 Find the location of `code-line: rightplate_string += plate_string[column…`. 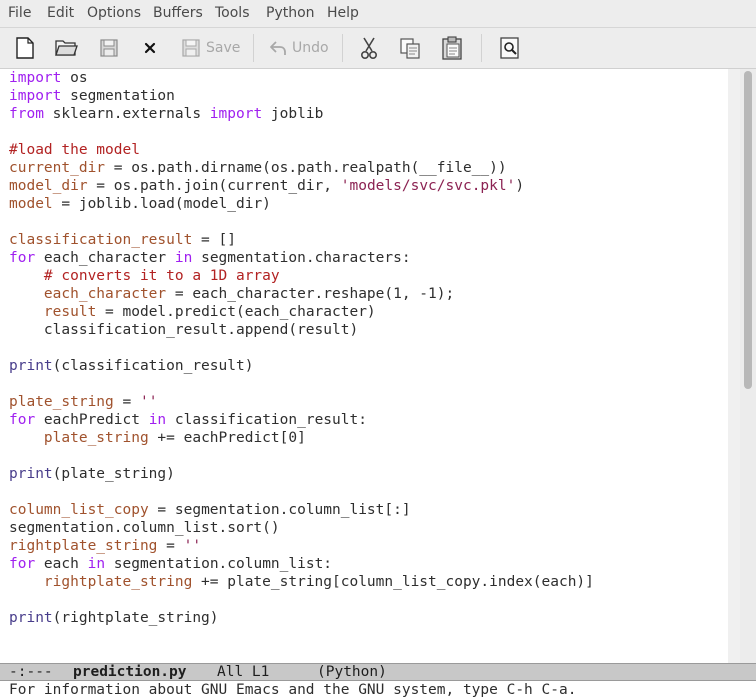

code-line: rightplate_string += plate_string[column… is located at coordinates (301, 582).